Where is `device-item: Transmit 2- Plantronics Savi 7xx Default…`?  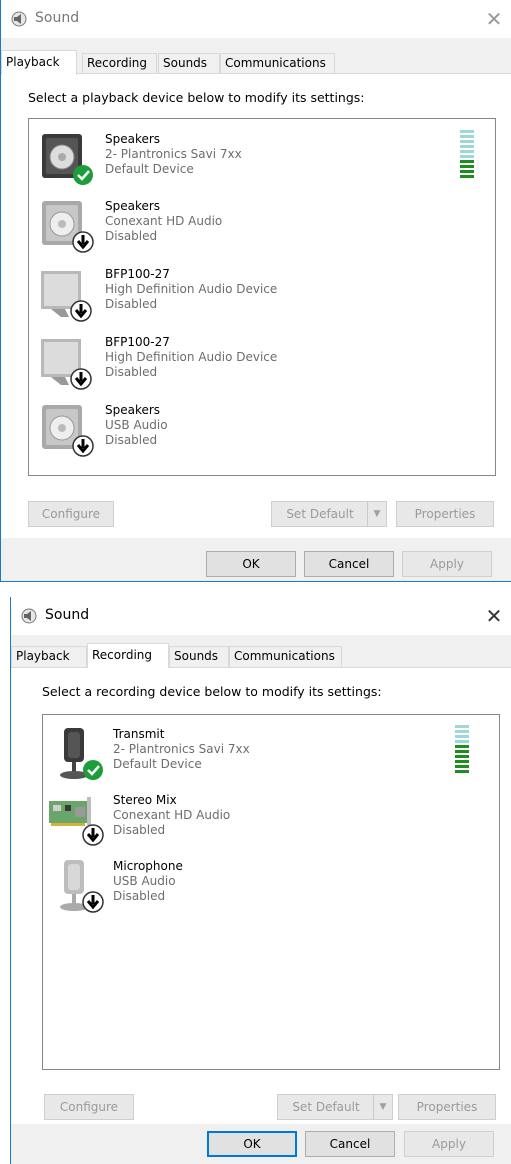 device-item: Transmit 2- Plantronics Savi 7xx Default… is located at coordinates (271, 758).